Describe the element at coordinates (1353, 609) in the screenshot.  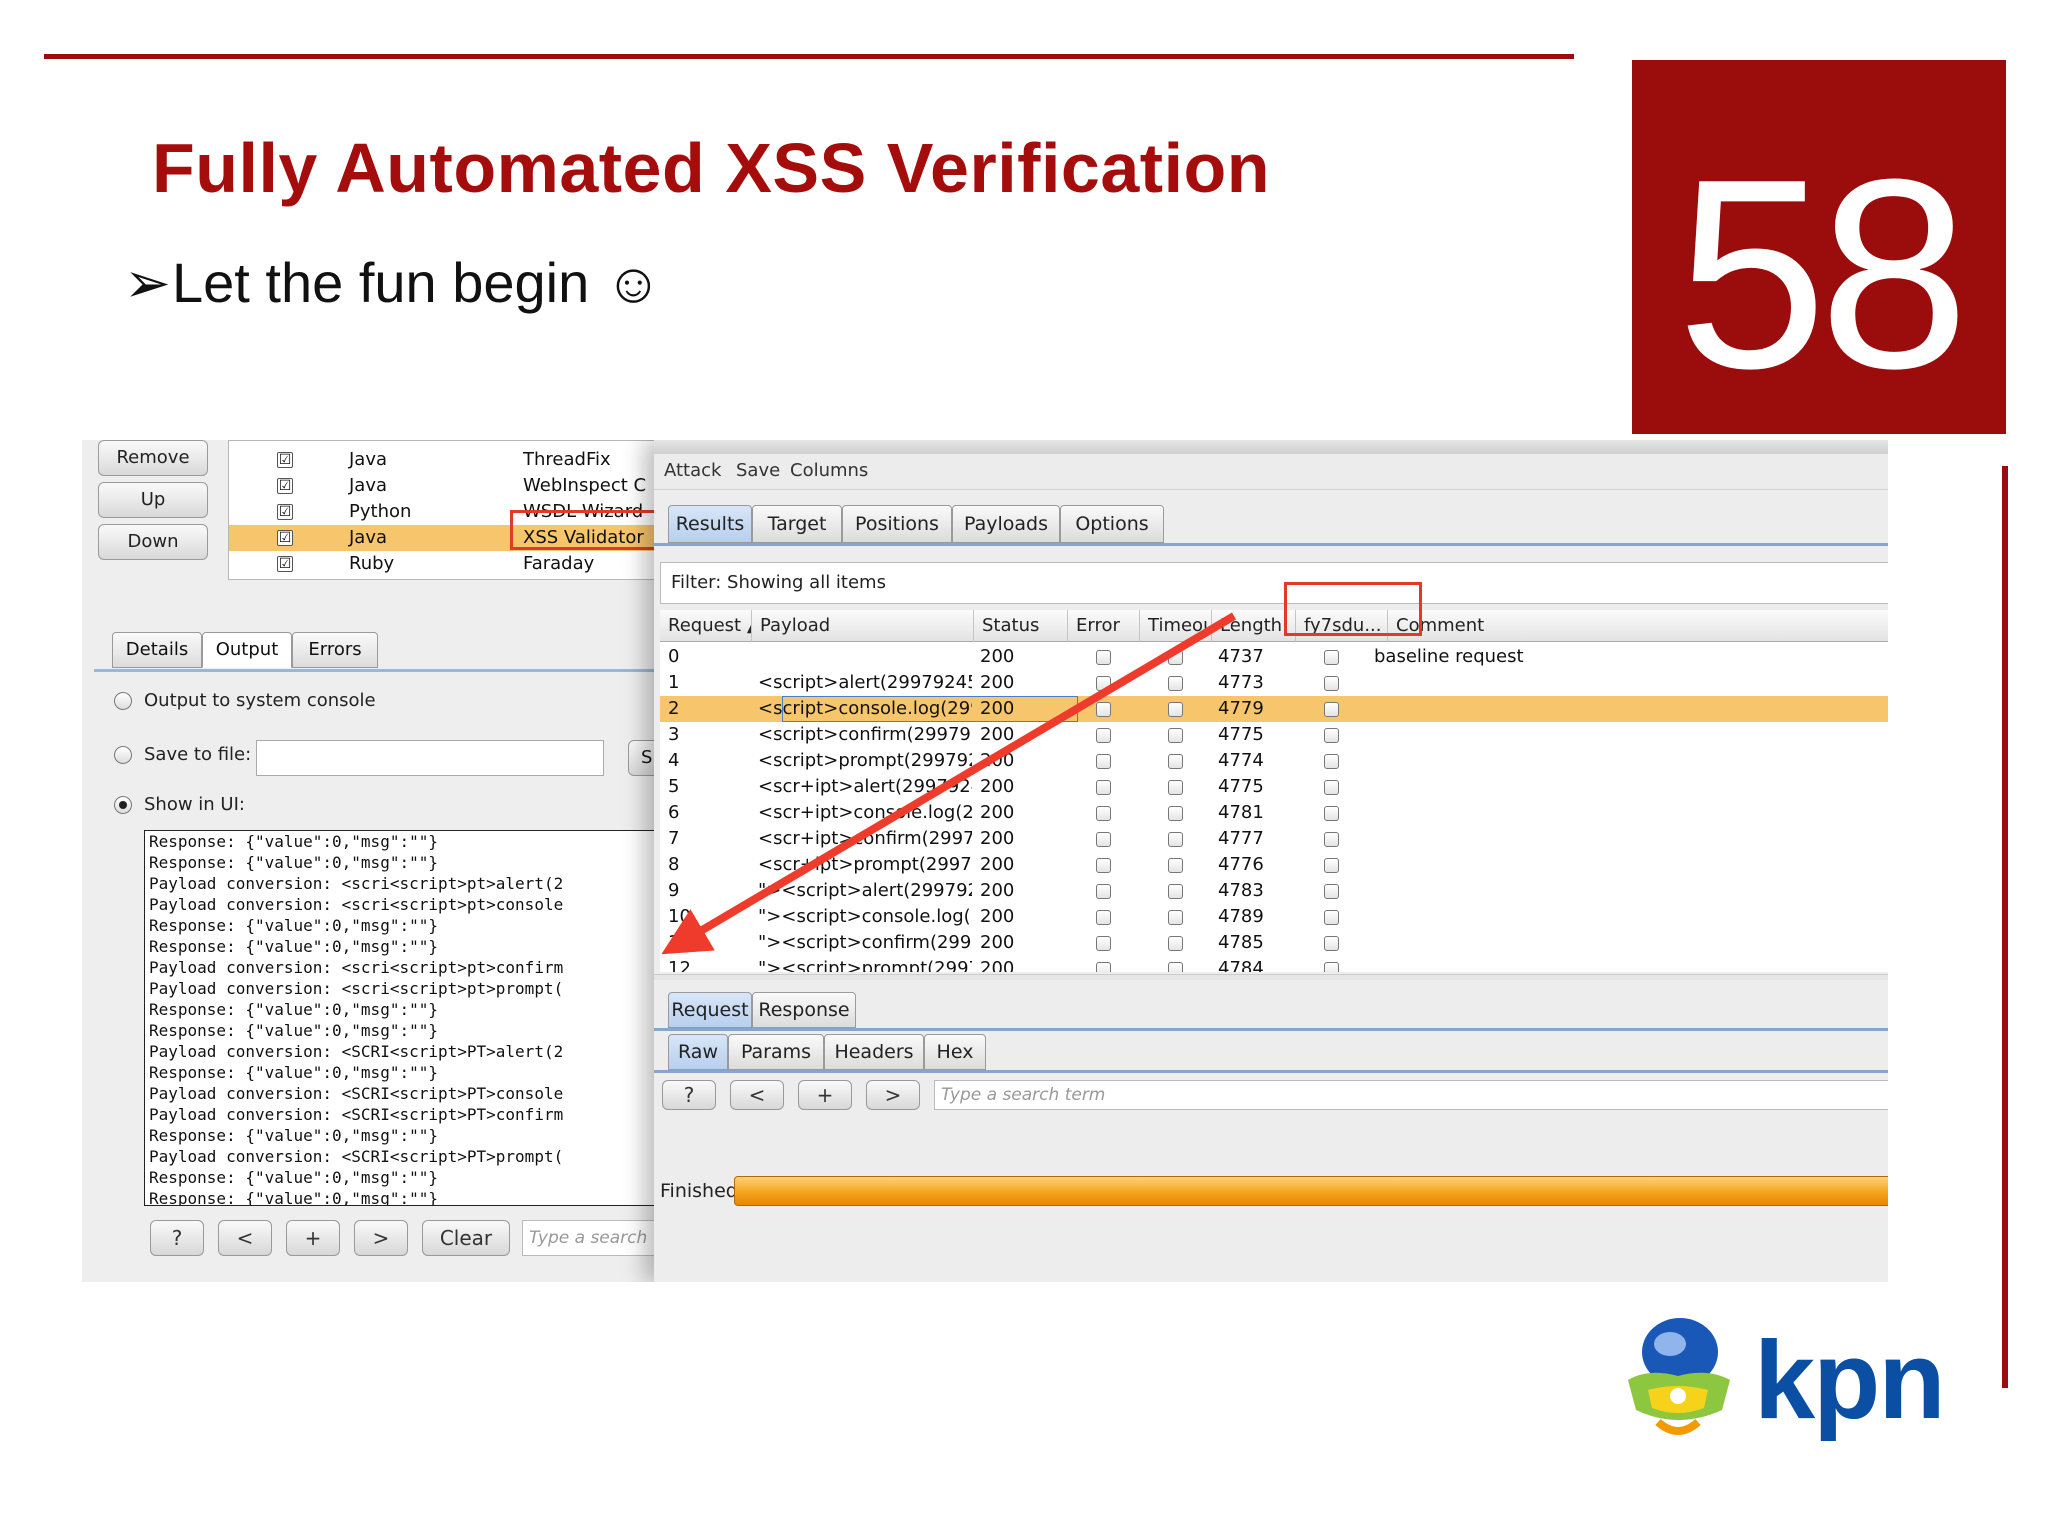
I see `fy7sdu-column-highlight` at that location.